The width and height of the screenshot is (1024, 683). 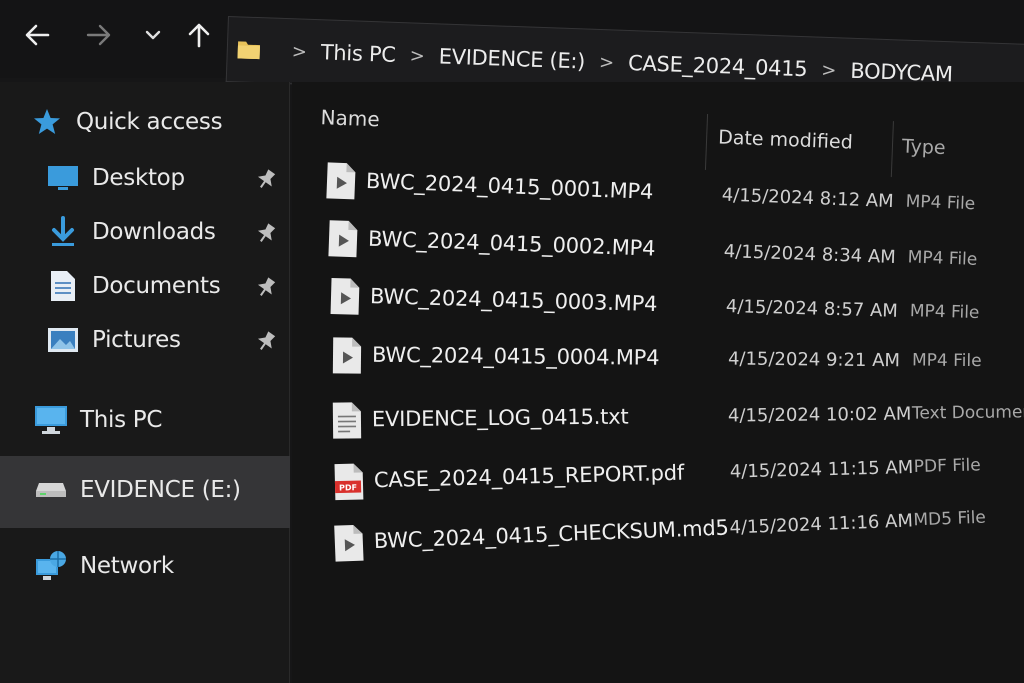 What do you see at coordinates (810, 255) in the screenshot?
I see `file-date: 4/15/2024 8:34 AM` at bounding box center [810, 255].